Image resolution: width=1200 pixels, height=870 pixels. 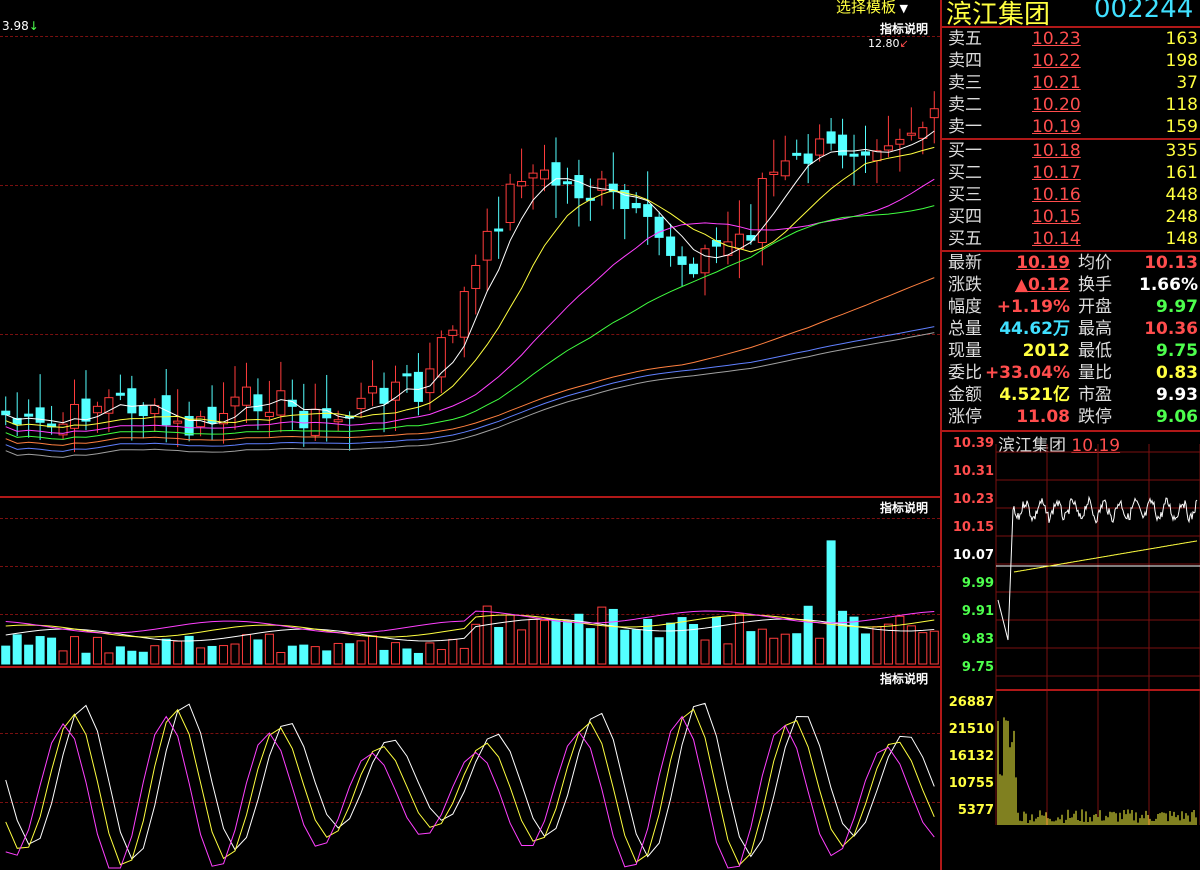 What do you see at coordinates (1073, 83) in the screenshot?
I see `sell-level-3: 卖三 10.21 37` at bounding box center [1073, 83].